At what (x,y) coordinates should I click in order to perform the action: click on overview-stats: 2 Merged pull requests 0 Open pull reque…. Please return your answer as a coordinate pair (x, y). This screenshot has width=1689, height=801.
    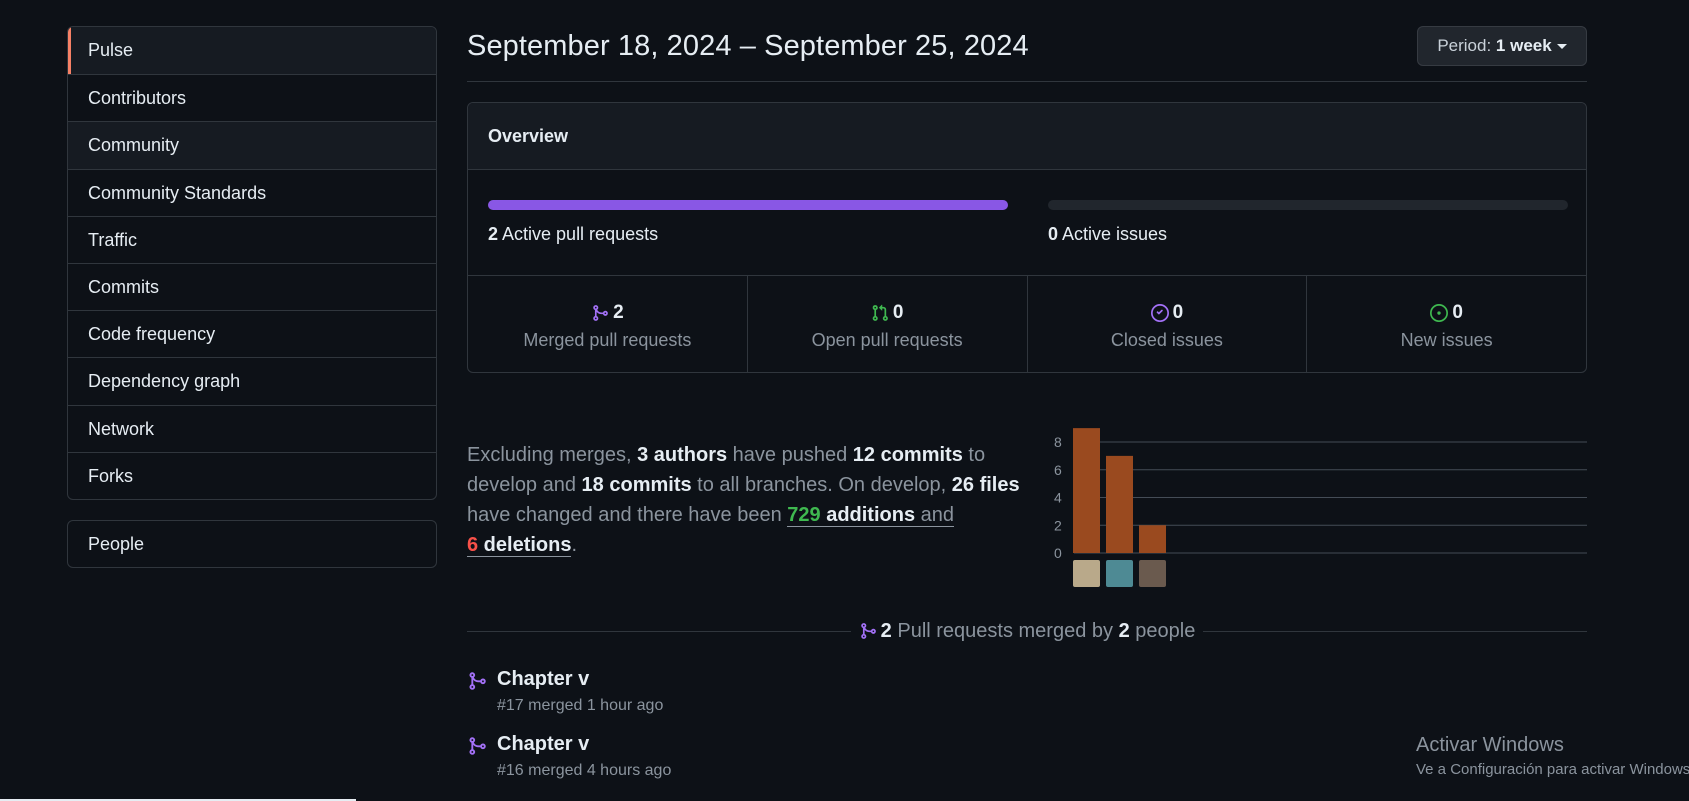
    Looking at the image, I should click on (1027, 324).